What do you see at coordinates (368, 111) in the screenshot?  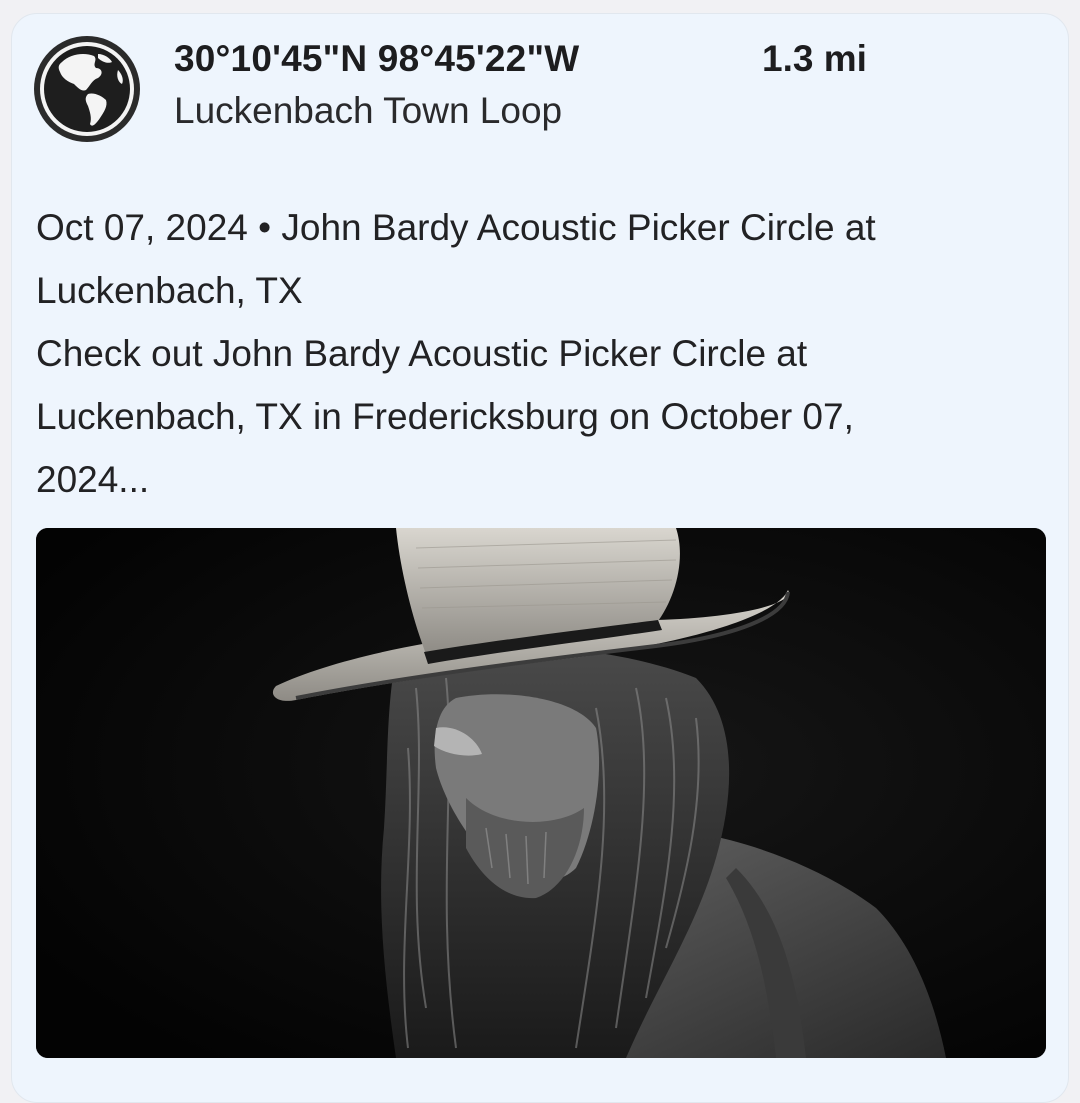 I see `location-name-link: Luckenbach Town Loop` at bounding box center [368, 111].